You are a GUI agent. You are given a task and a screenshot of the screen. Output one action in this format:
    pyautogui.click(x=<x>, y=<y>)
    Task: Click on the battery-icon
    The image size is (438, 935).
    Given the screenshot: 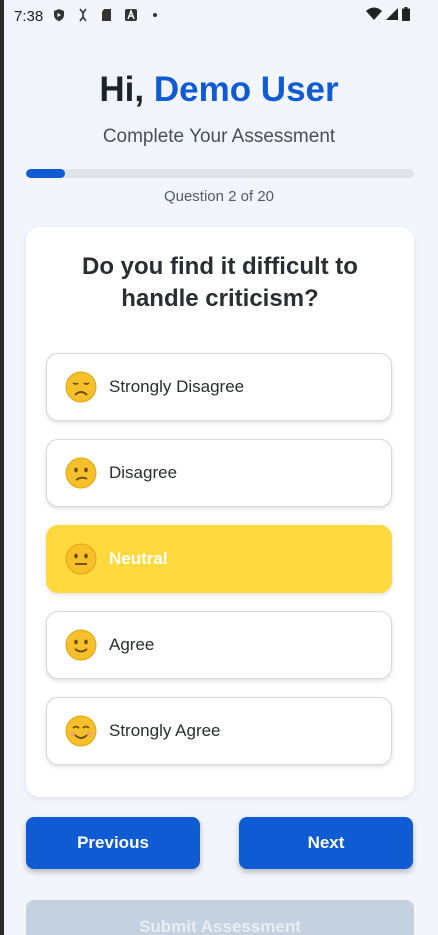 What is the action you would take?
    pyautogui.click(x=406, y=14)
    